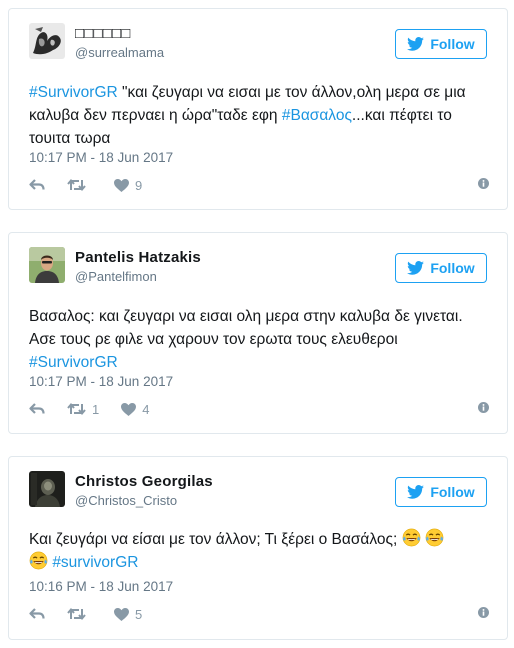  Describe the element at coordinates (119, 52) in the screenshot. I see `user-handle: @surrealmama` at that location.